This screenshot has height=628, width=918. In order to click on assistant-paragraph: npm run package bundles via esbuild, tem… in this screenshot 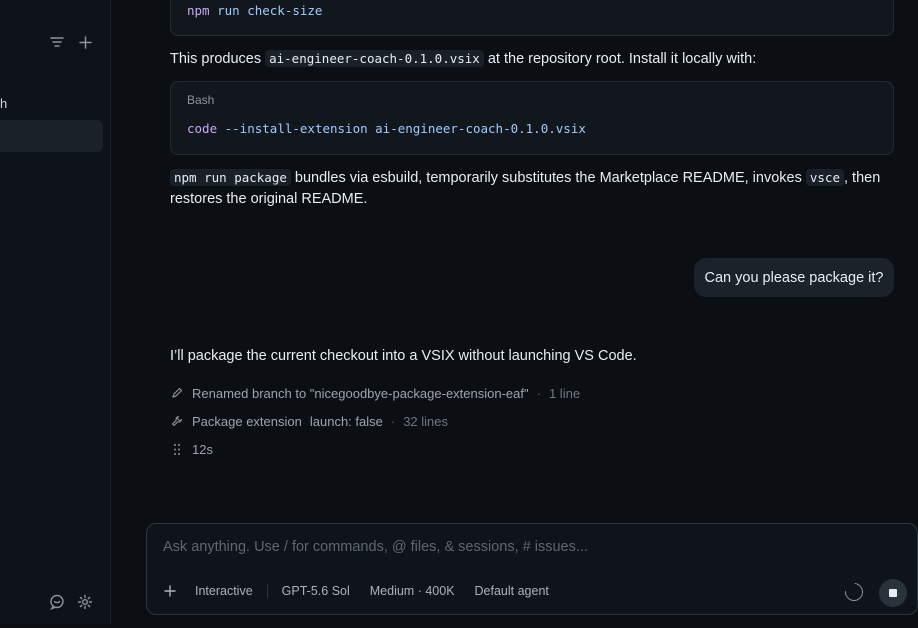, I will do `click(535, 188)`.